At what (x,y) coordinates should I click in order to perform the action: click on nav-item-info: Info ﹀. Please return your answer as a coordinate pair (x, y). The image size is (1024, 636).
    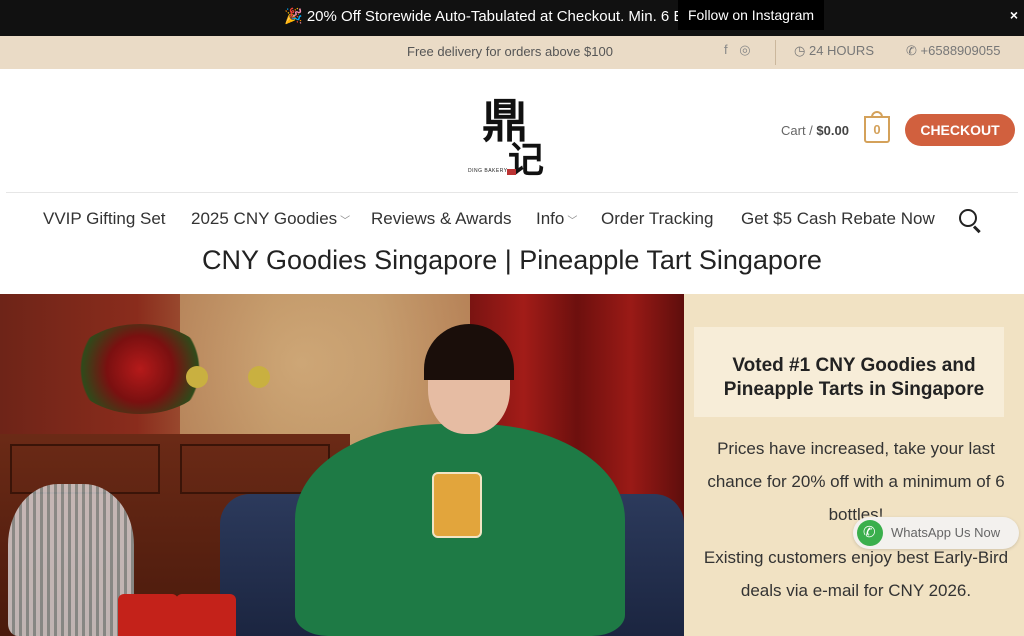
    Looking at the image, I should click on (556, 219).